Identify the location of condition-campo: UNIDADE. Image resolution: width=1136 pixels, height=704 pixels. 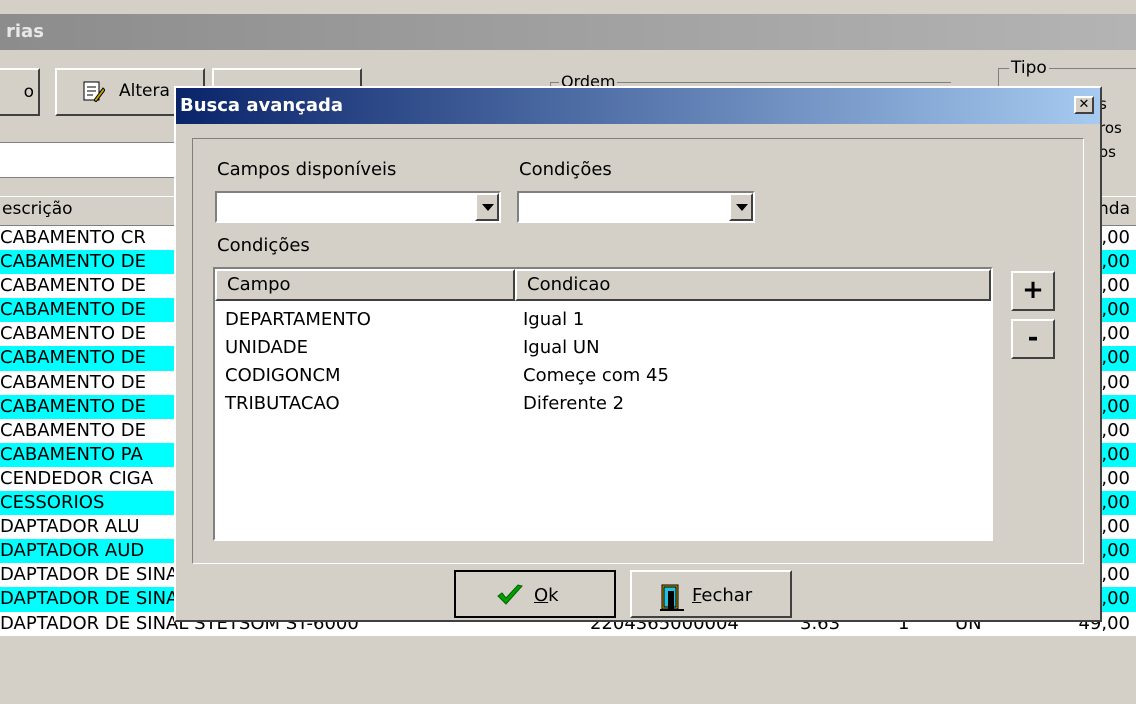
(267, 347).